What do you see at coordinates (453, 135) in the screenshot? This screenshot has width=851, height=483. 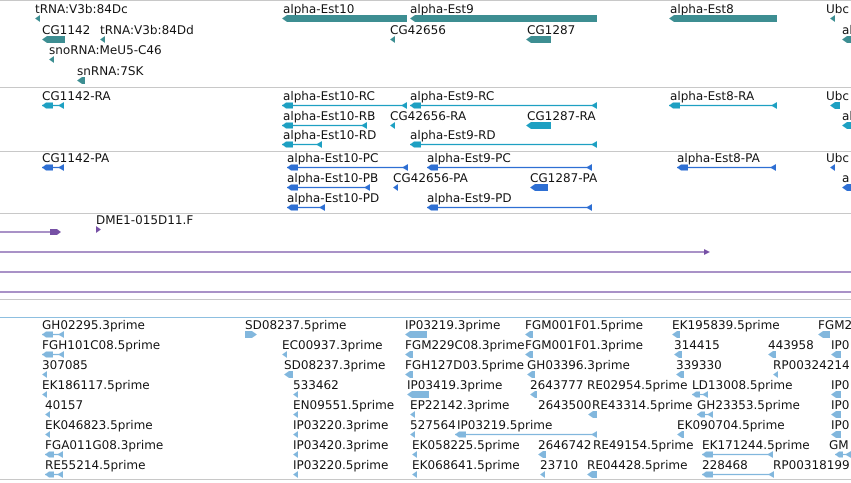 I see `feature-label: alpha-Est9-RD` at bounding box center [453, 135].